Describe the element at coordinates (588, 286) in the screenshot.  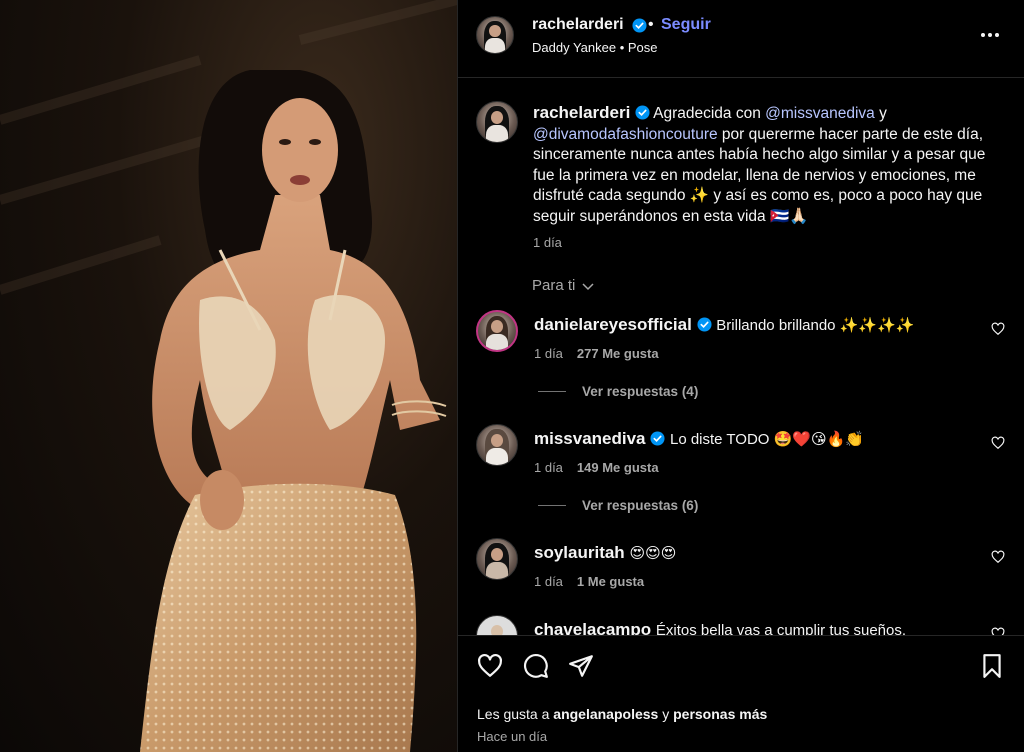
I see `chevron-down-icon` at that location.